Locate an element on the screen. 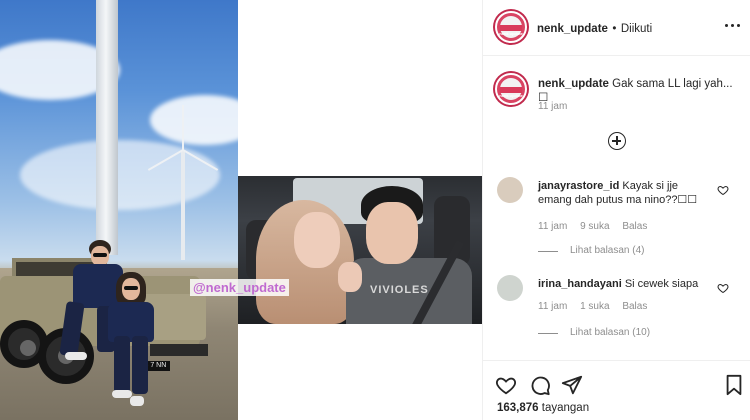  comment-text: Si cewek siapa is located at coordinates (661, 284).